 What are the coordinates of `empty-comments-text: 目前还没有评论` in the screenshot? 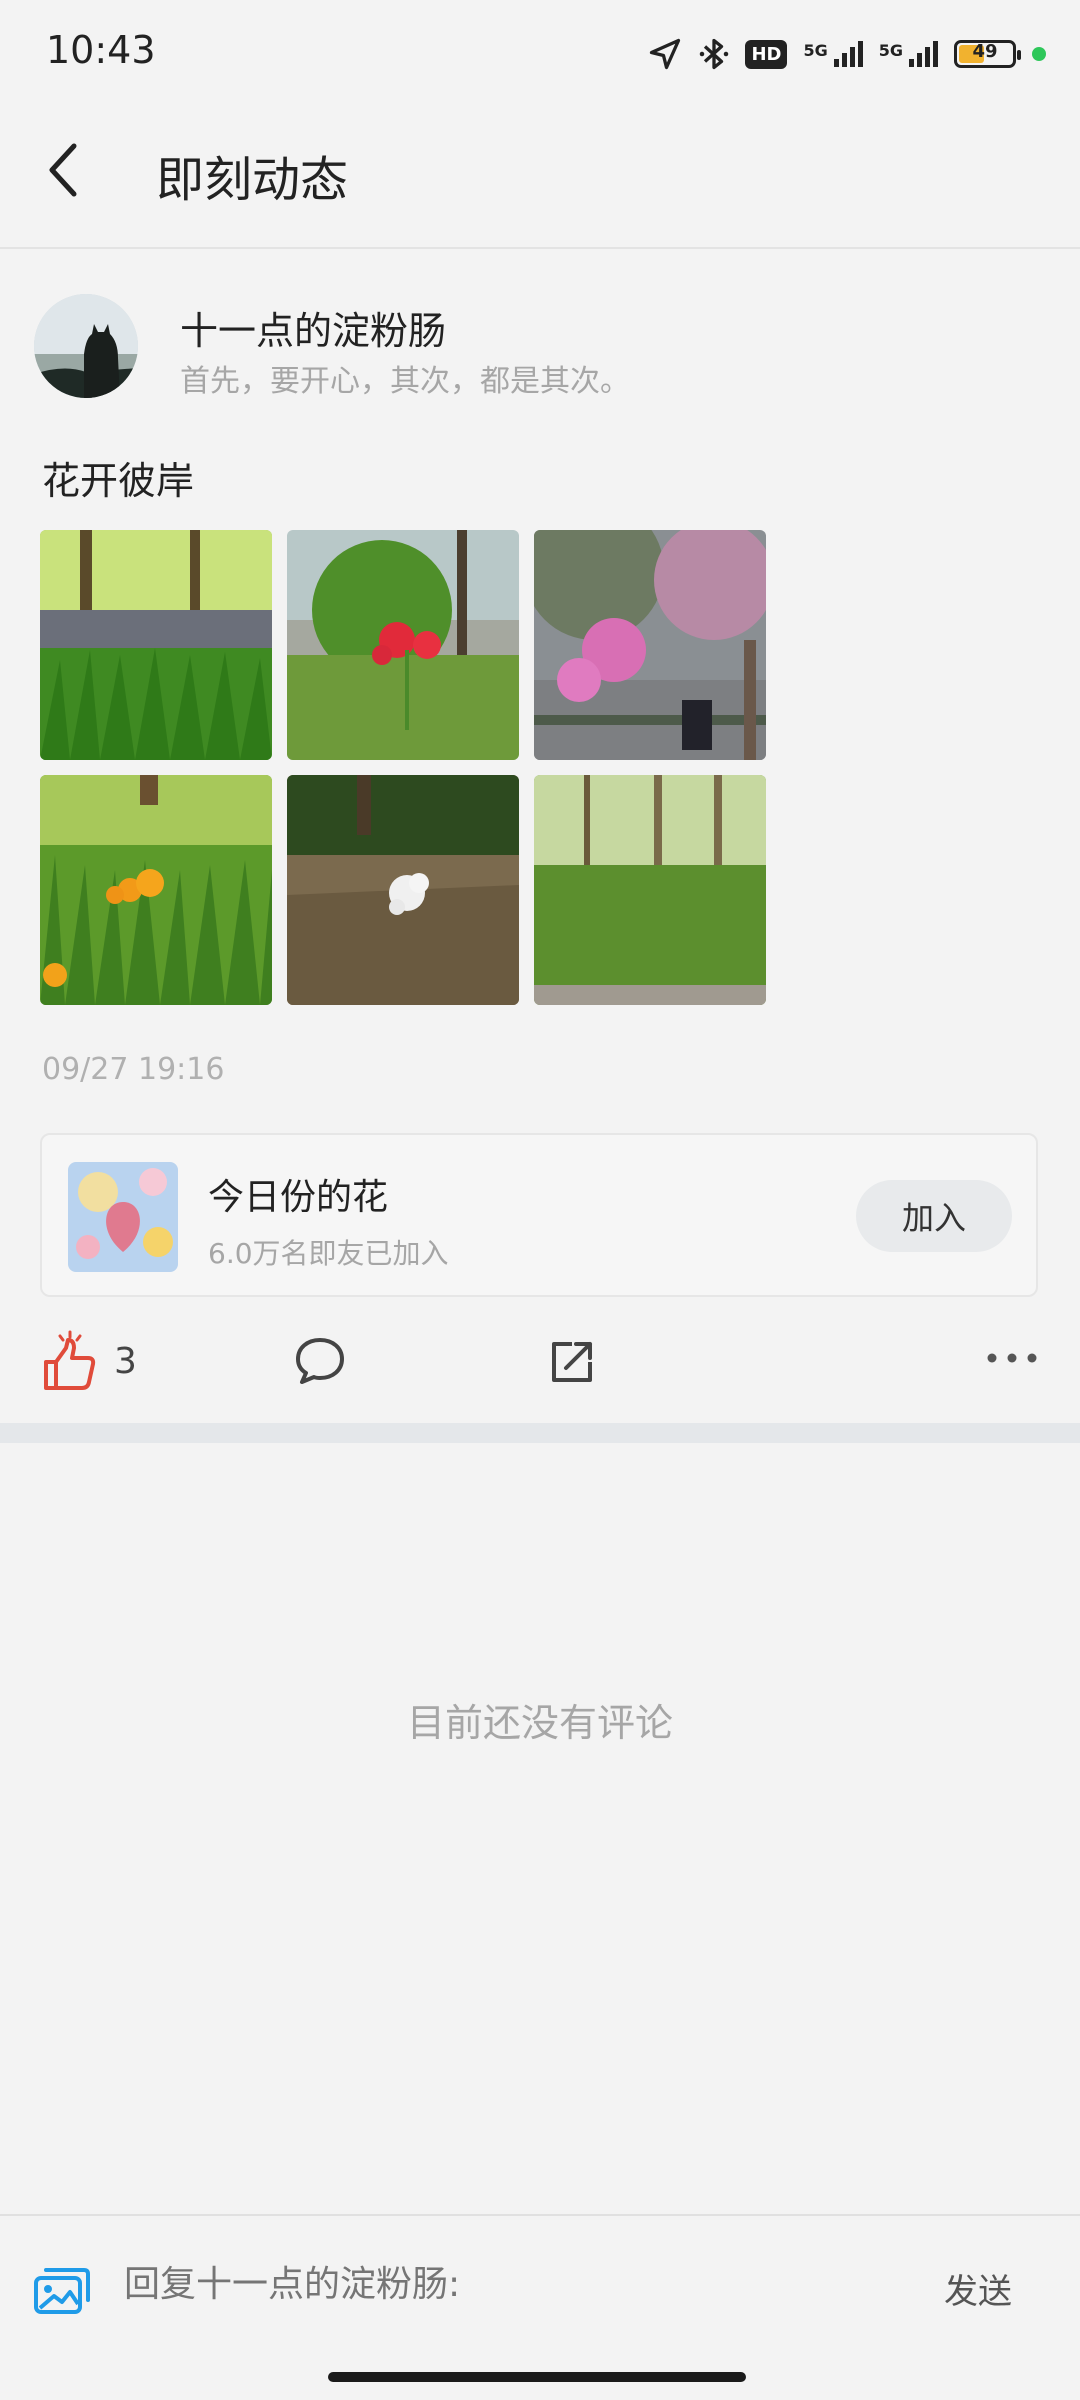 It's located at (539, 1723).